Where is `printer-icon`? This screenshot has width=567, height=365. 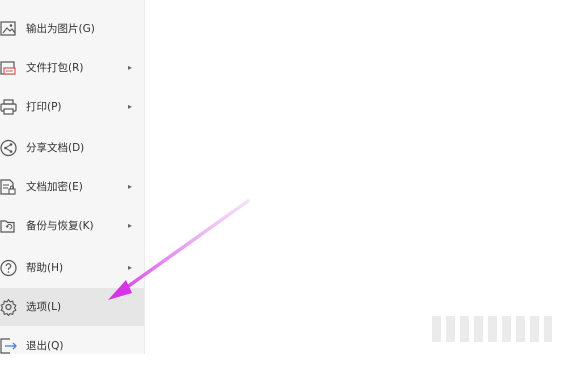
printer-icon is located at coordinates (9, 107).